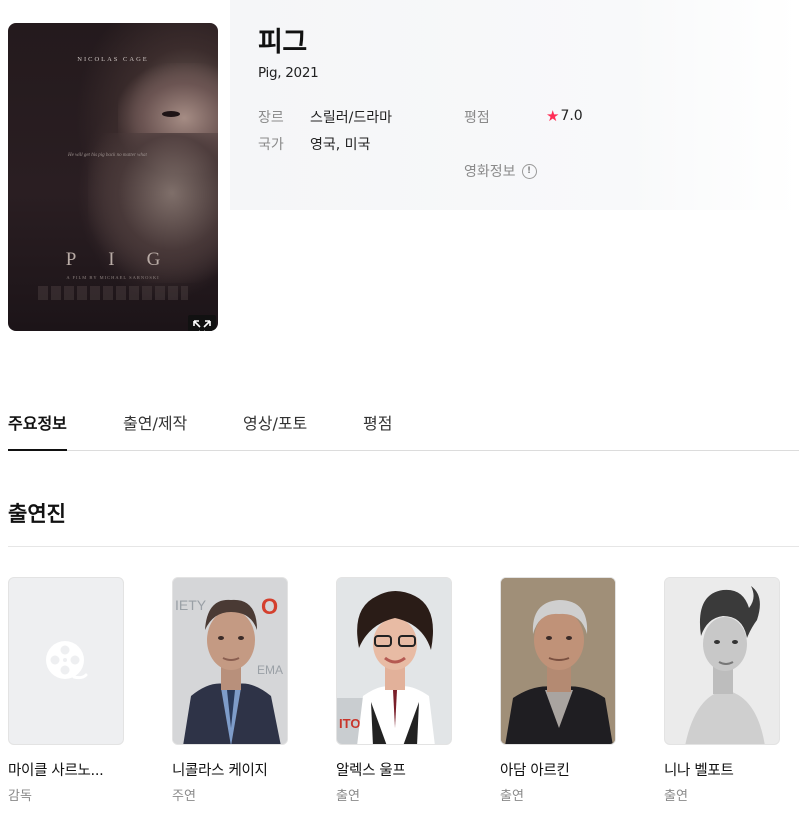  I want to click on poster-eye-art, so click(171, 114).